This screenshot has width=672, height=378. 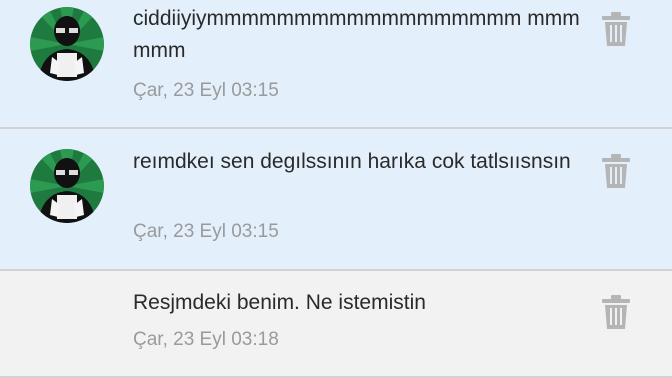 I want to click on message-text: ciddiiyiymmmmmmmmmmmmmmmmmm mmmmmm, so click(x=356, y=34).